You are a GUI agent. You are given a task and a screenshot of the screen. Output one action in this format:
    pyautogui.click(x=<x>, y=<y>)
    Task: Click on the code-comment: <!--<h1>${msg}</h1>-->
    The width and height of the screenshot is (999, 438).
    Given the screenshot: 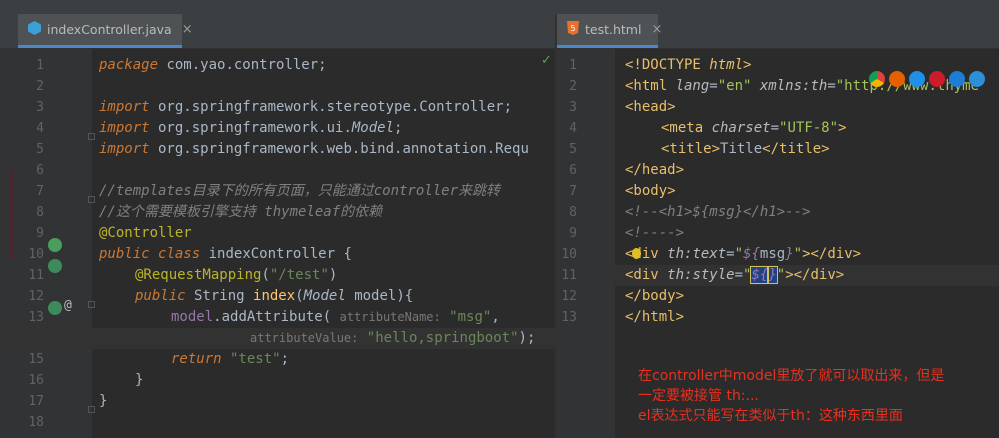 What is the action you would take?
    pyautogui.click(x=718, y=212)
    